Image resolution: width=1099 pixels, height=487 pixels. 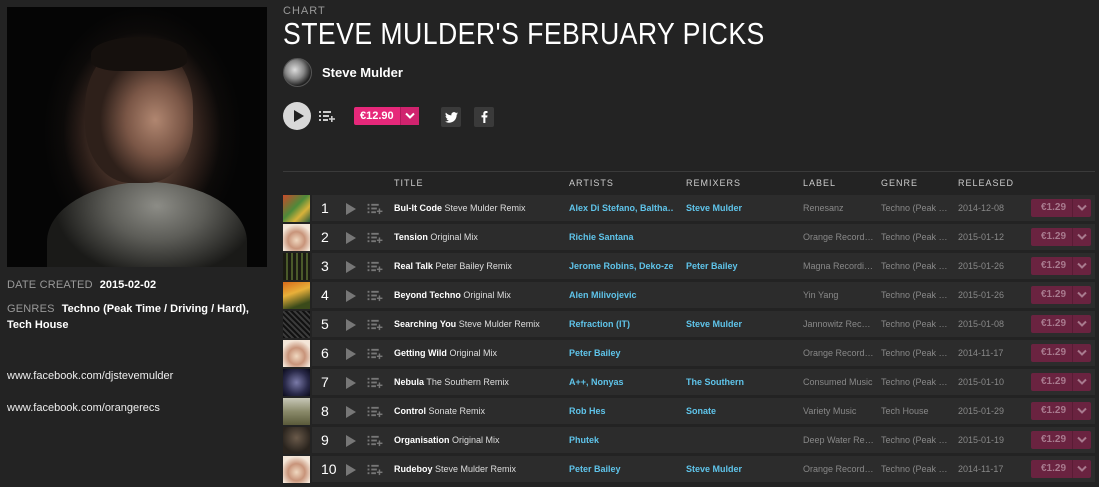 I want to click on track-title: Organisation, so click(x=422, y=440).